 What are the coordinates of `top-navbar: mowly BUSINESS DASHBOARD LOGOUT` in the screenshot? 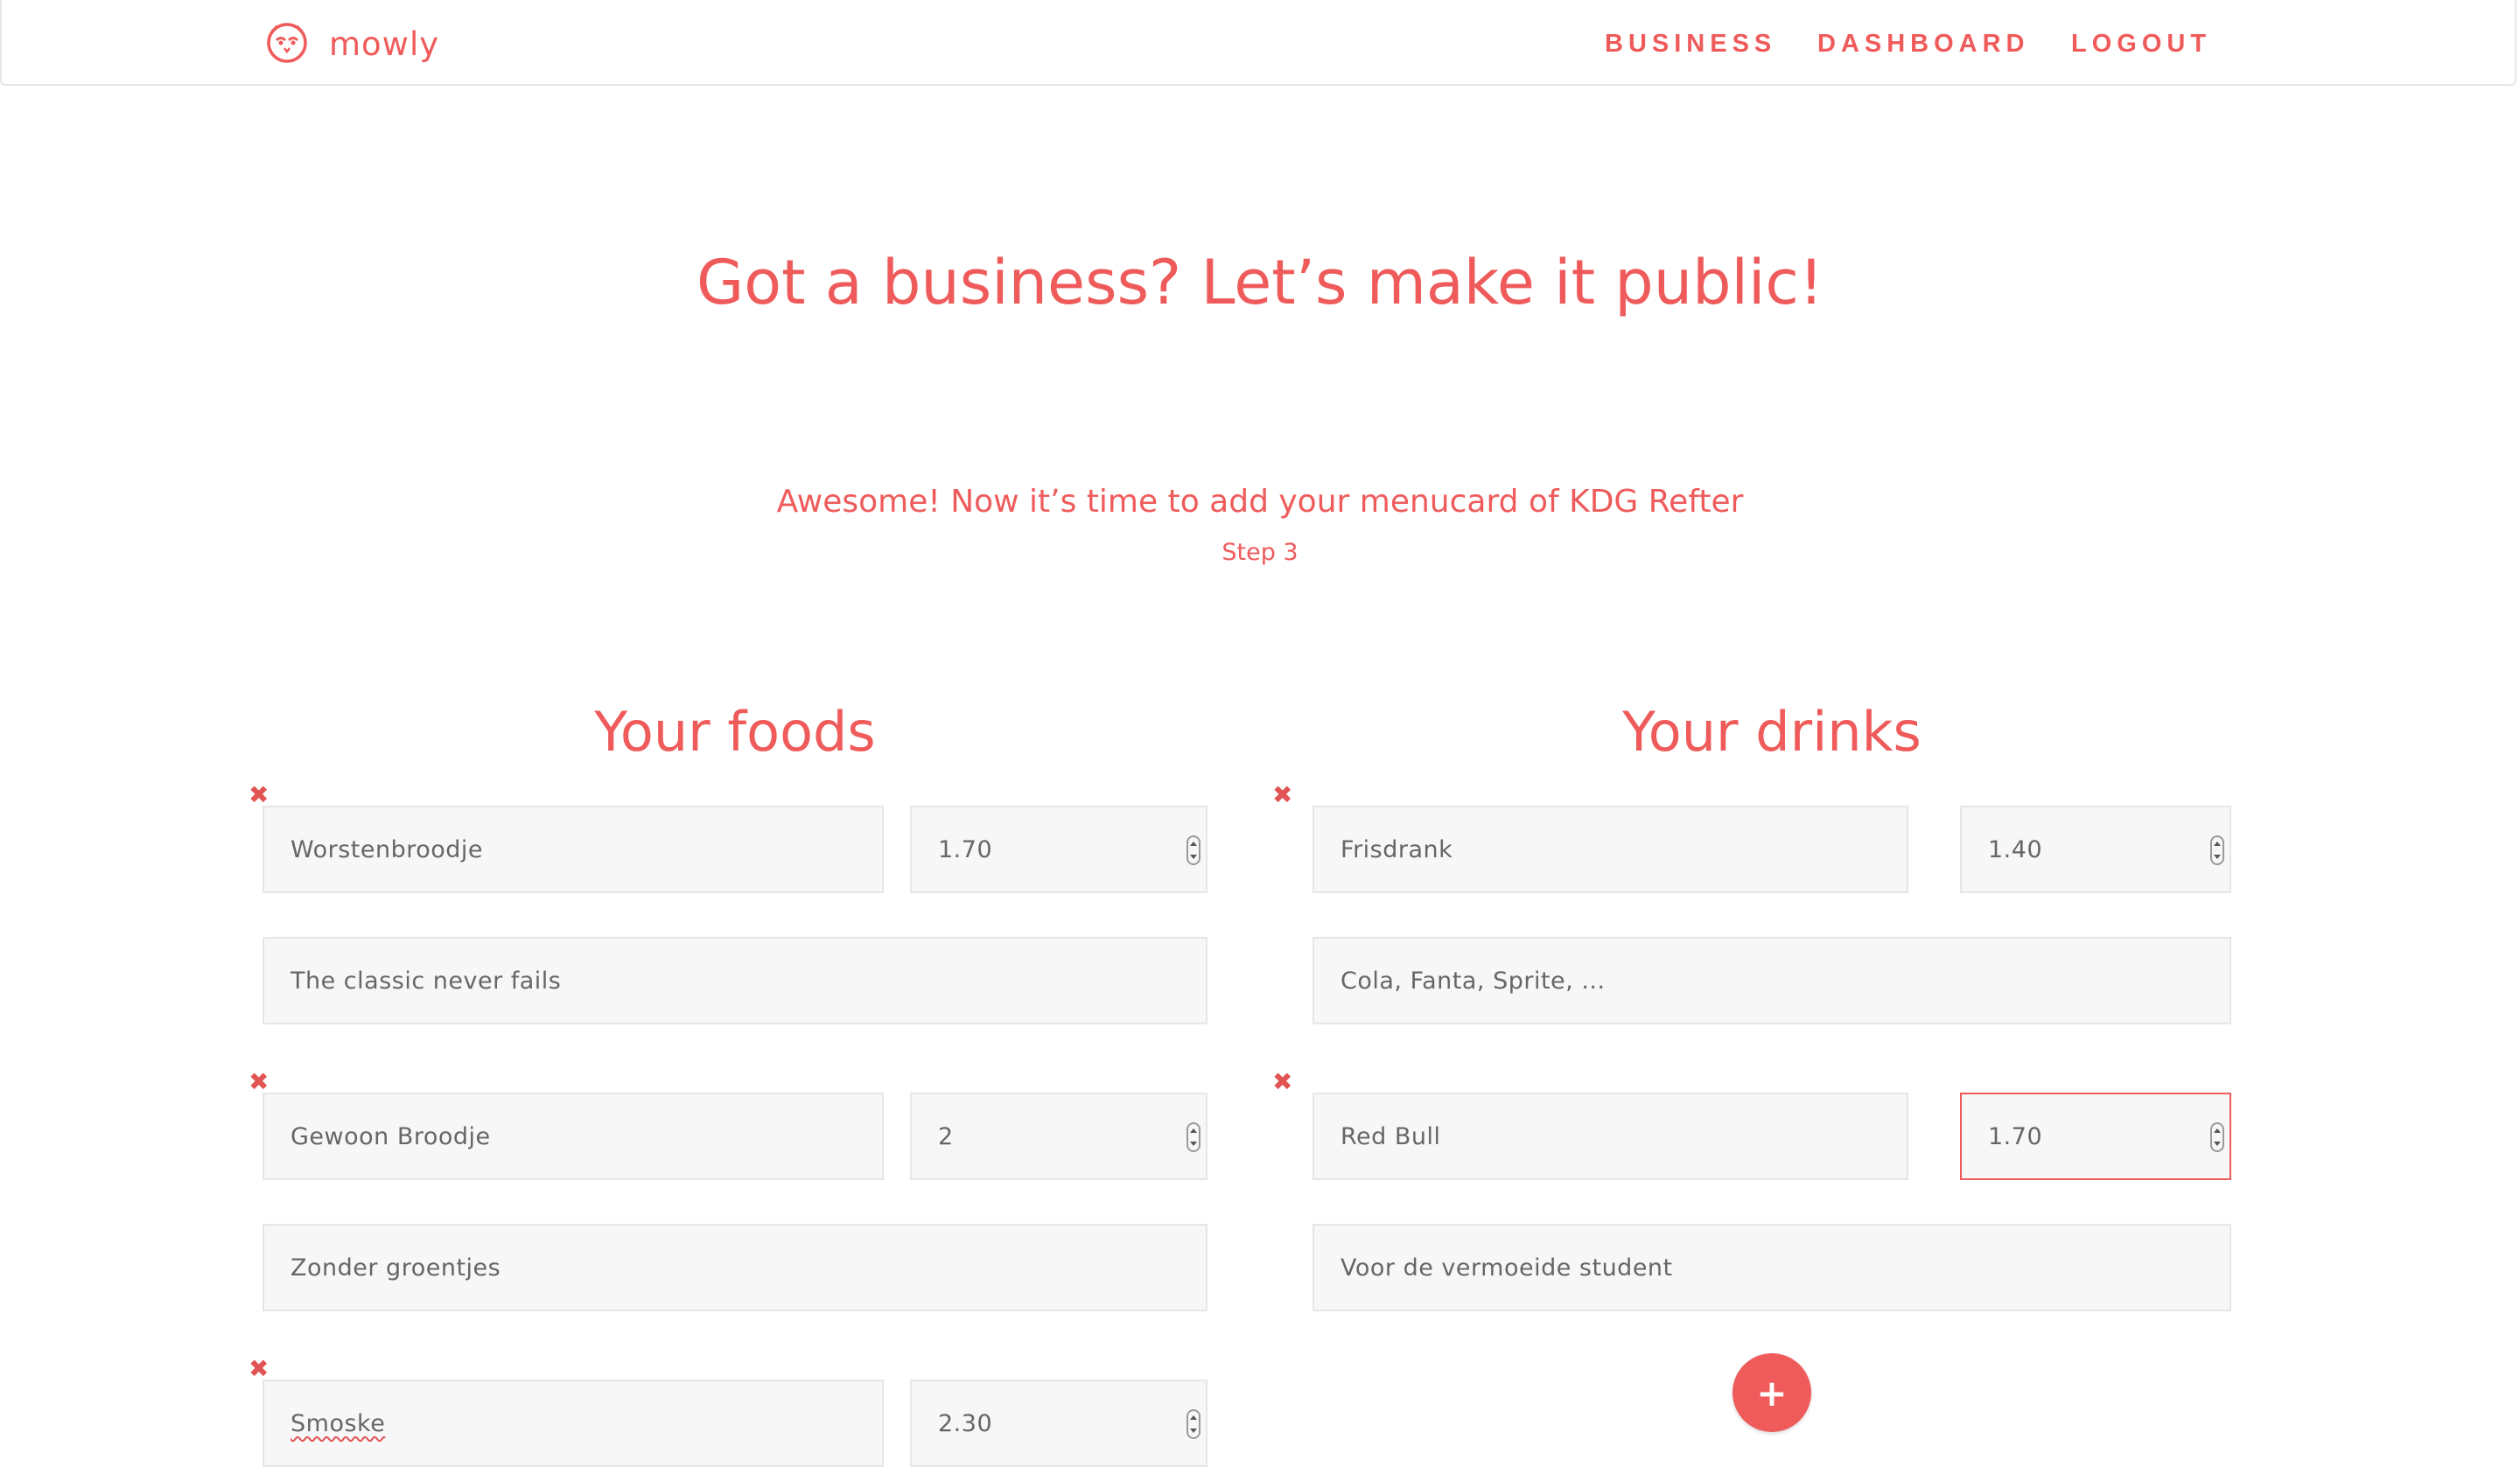 It's located at (1258, 43).